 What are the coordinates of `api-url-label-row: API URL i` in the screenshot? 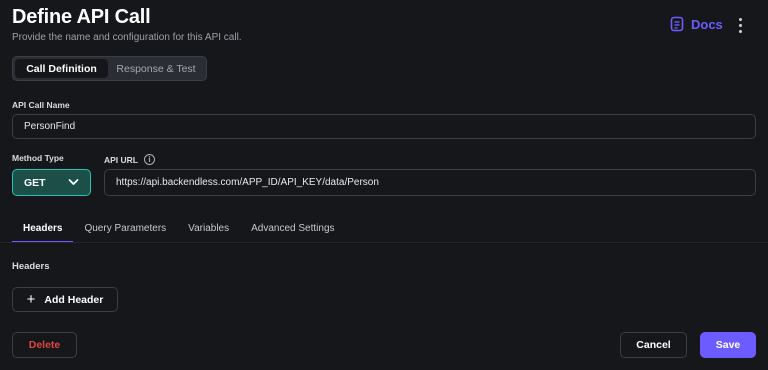 It's located at (129, 159).